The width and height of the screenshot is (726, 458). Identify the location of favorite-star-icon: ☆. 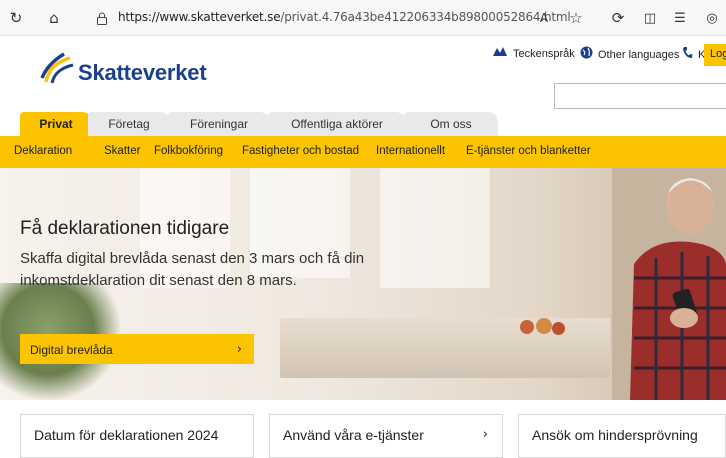
(576, 18).